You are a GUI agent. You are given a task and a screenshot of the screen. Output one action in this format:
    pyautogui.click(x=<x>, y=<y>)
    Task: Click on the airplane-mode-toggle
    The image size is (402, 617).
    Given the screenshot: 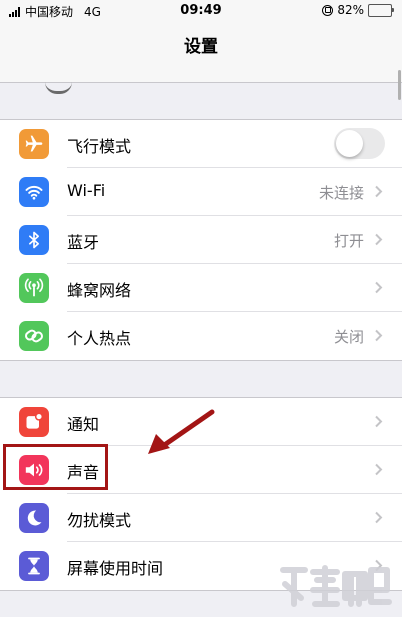 What is the action you would take?
    pyautogui.click(x=359, y=143)
    